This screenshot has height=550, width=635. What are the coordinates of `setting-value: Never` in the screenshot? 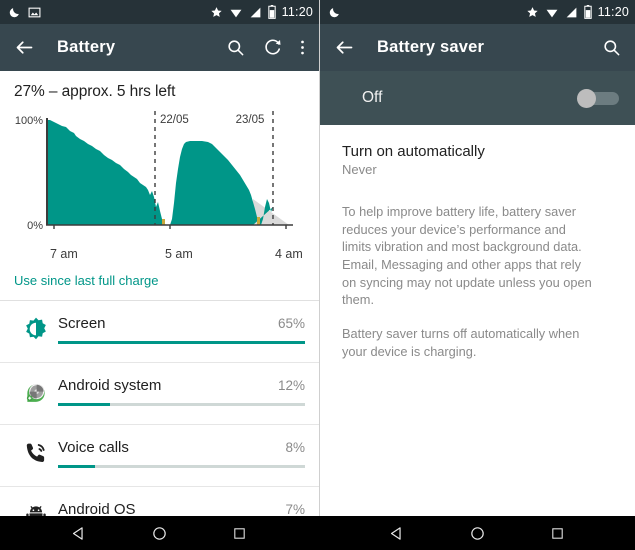 It's located at (359, 169).